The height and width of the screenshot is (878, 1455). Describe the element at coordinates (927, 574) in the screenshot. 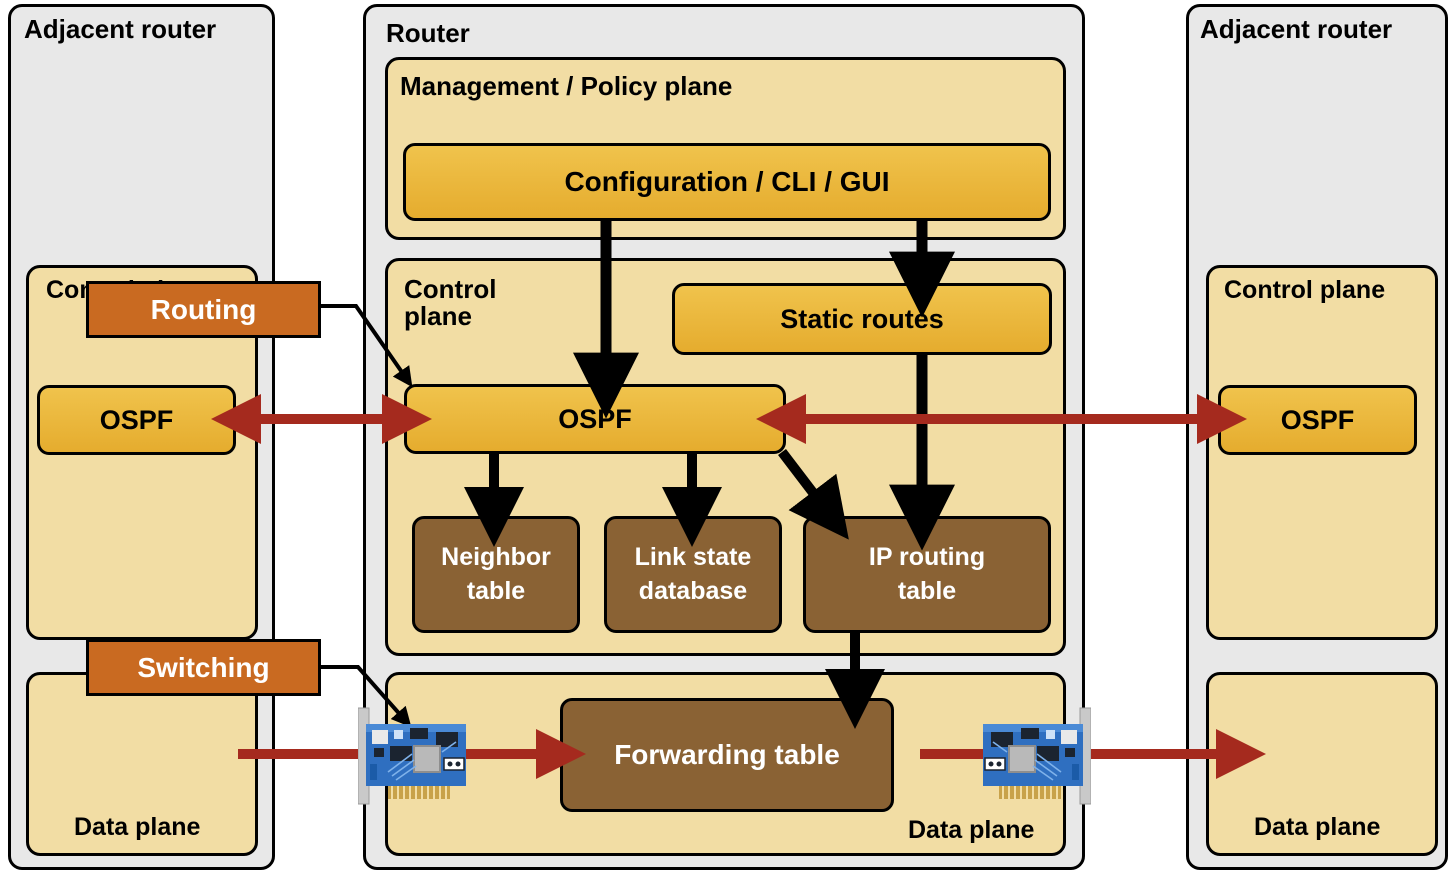

I see `ip-routing-table-box: IP routing table` at that location.